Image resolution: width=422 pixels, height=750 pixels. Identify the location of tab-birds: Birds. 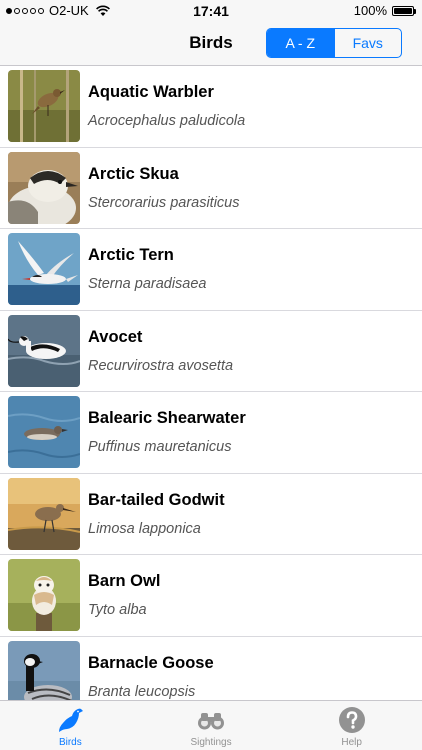
(70, 725).